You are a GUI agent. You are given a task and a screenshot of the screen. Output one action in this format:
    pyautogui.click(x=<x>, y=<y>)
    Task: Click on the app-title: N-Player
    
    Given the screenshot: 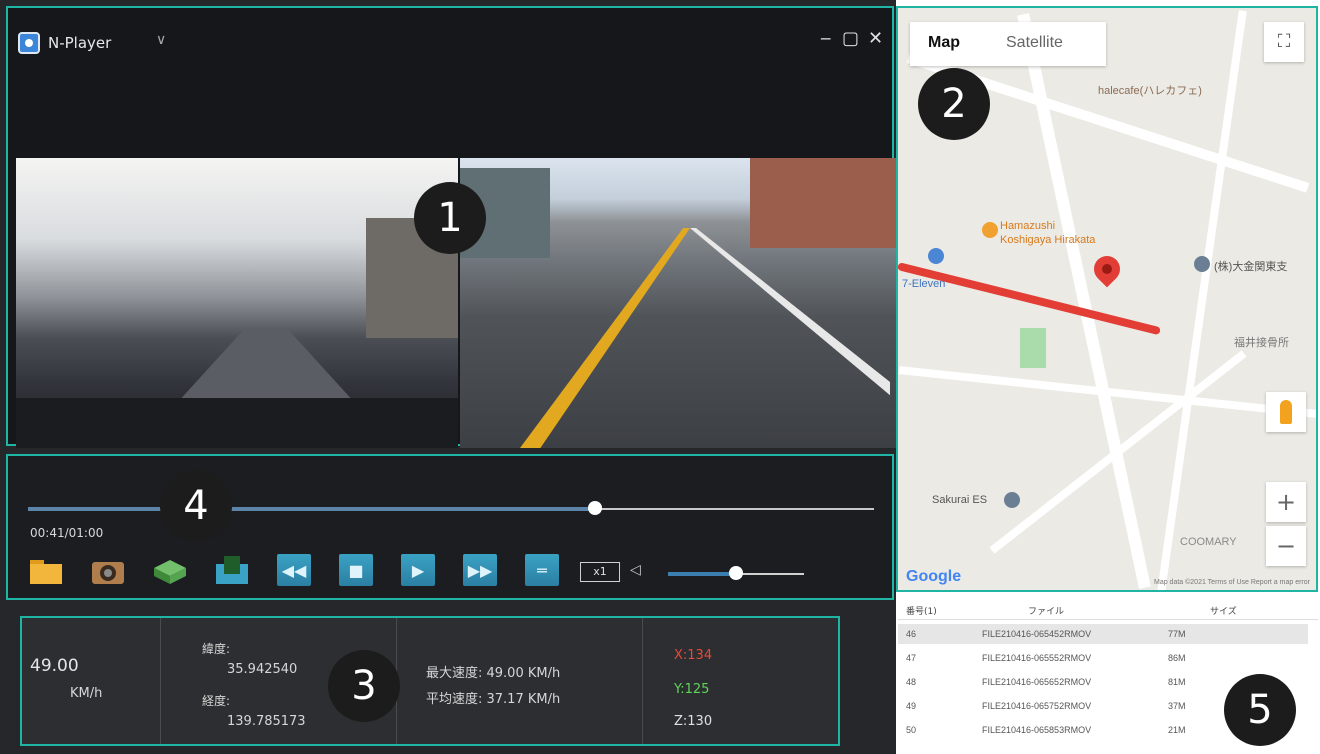 What is the action you would take?
    pyautogui.click(x=80, y=43)
    